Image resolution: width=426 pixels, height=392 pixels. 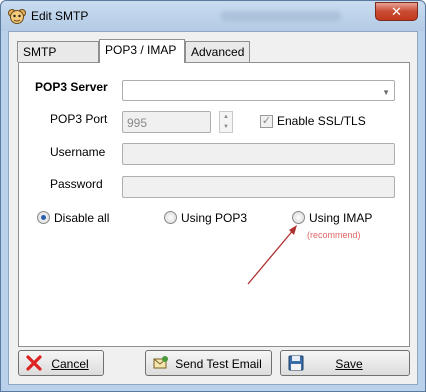 I want to click on close-button: ✕, so click(x=396, y=11).